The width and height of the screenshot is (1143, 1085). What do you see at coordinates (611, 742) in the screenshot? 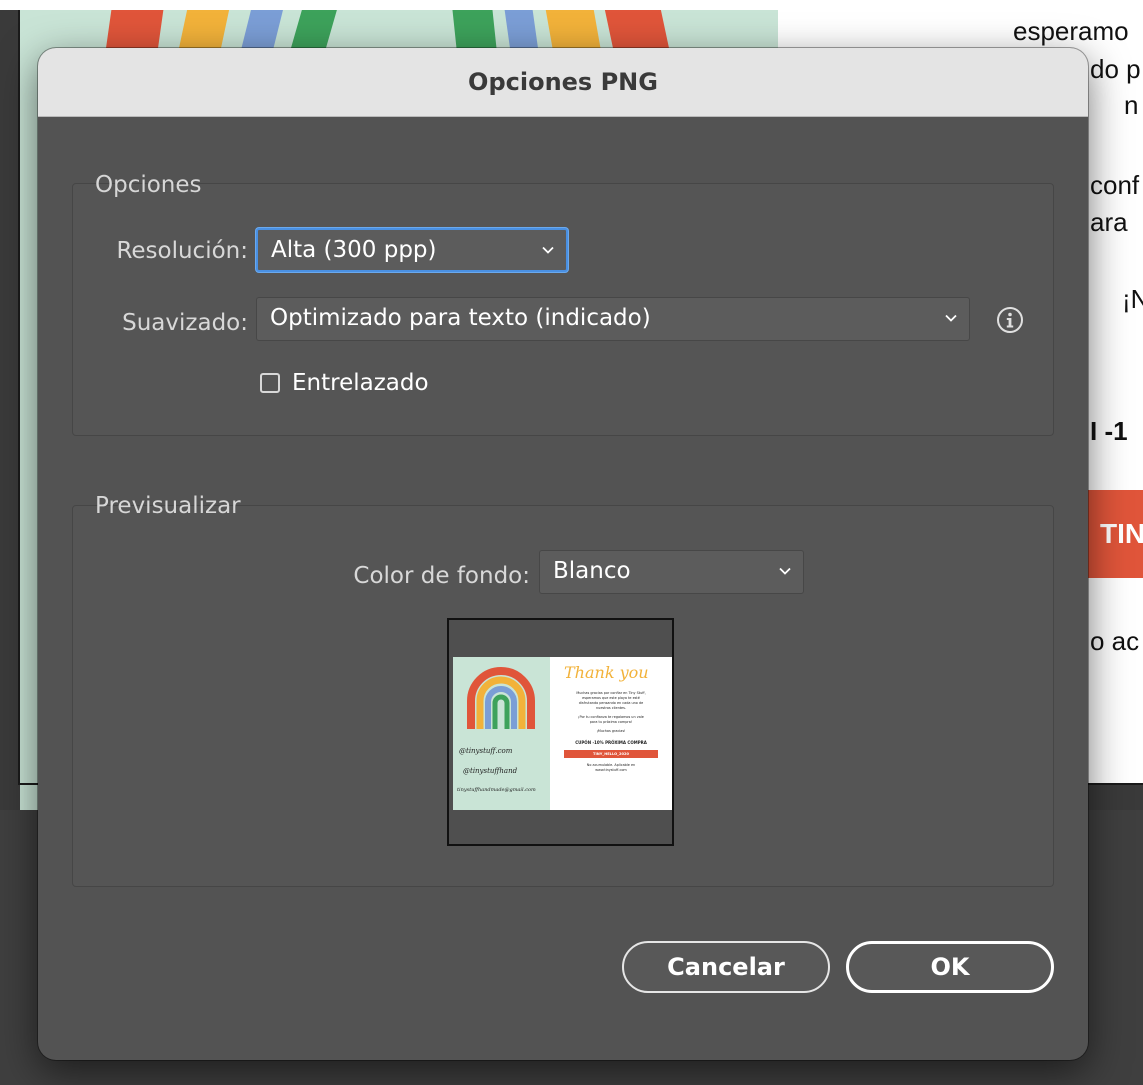
I see `preview-coupon-heading: CUPÓN -10% PRÓXIMA COMPRA` at bounding box center [611, 742].